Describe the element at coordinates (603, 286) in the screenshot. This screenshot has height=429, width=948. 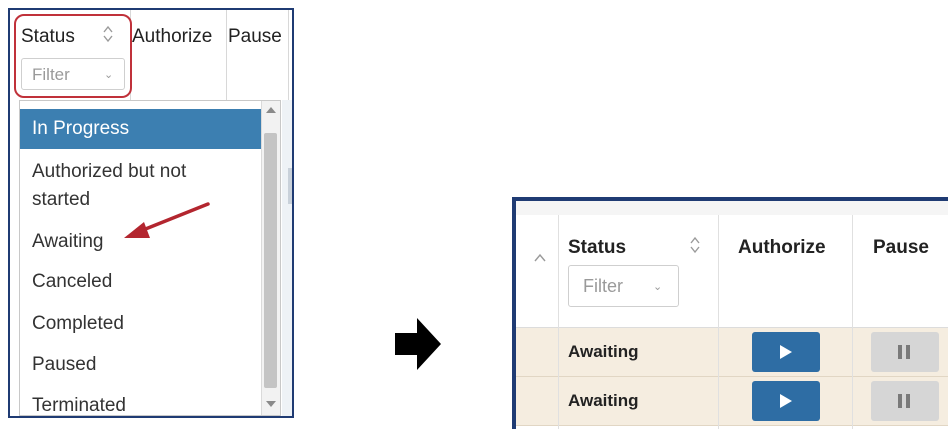
I see `filter-placeholder: Filter` at that location.